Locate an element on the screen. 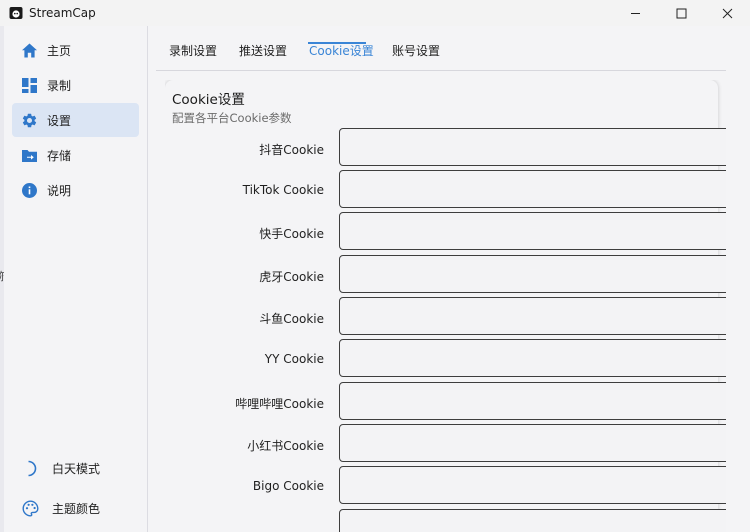  theme-color-button: 主题颜色 is located at coordinates (75, 508).